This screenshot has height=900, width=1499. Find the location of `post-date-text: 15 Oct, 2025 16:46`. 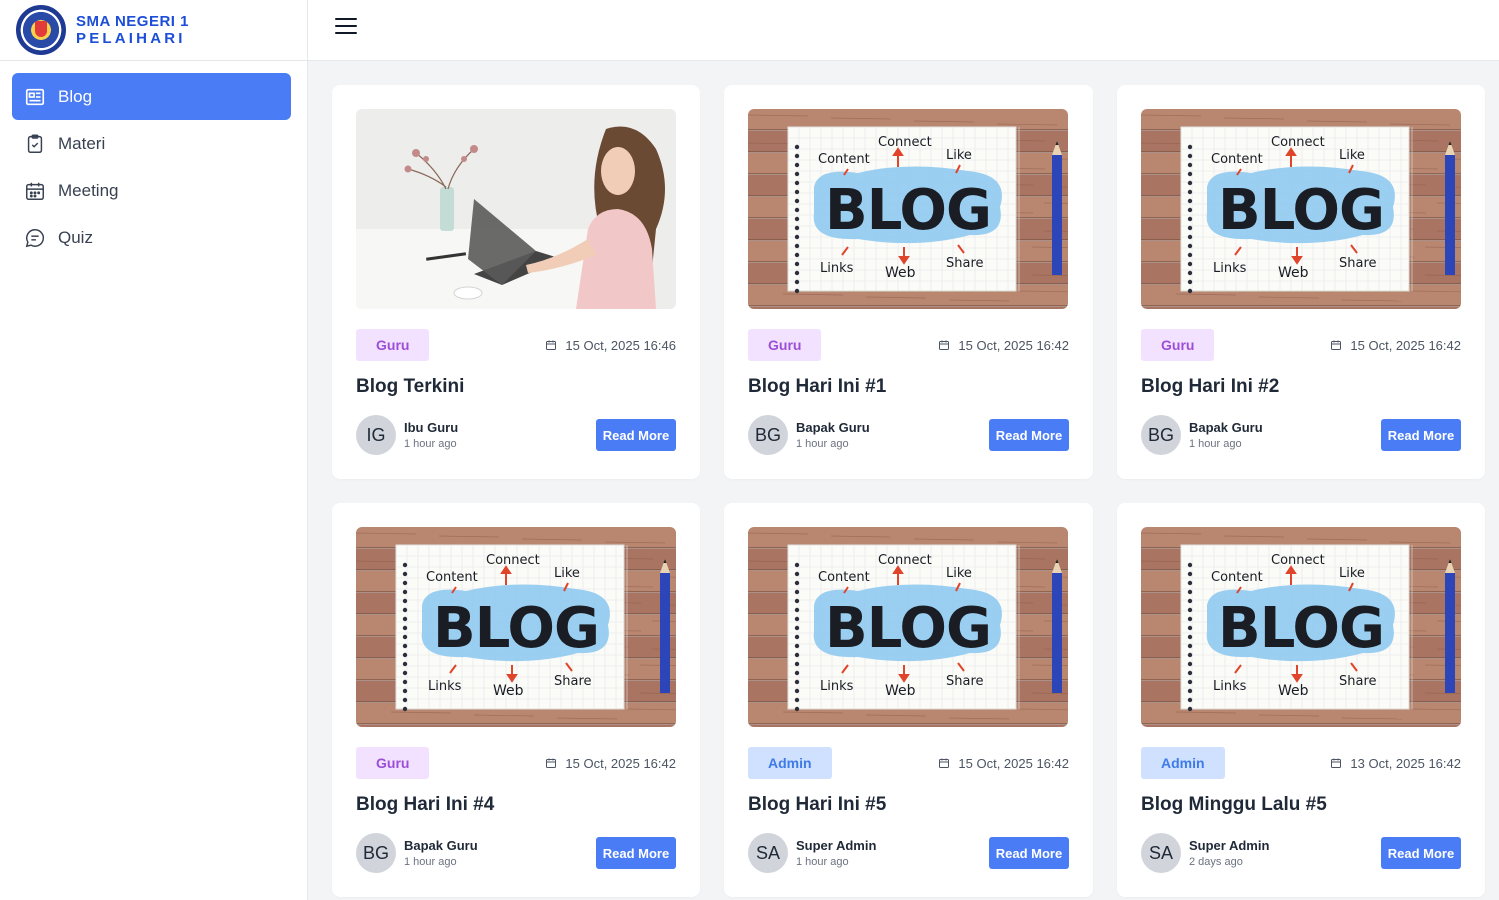

post-date-text: 15 Oct, 2025 16:46 is located at coordinates (620, 345).